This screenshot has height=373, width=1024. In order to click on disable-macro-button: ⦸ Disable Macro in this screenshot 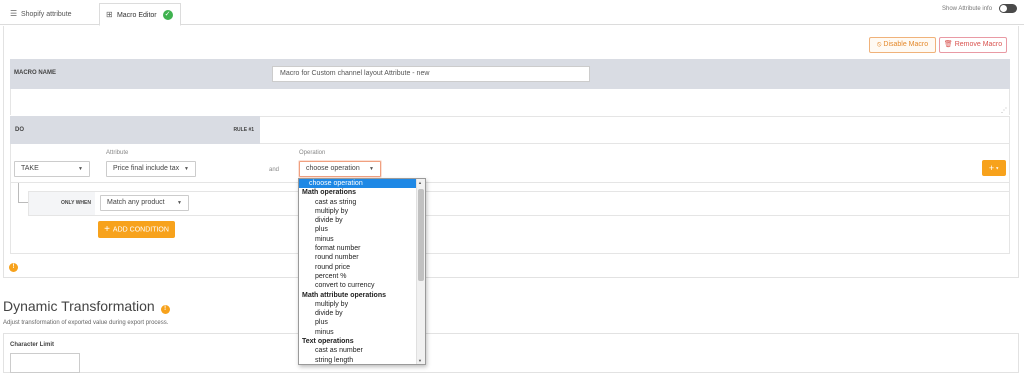, I will do `click(902, 45)`.